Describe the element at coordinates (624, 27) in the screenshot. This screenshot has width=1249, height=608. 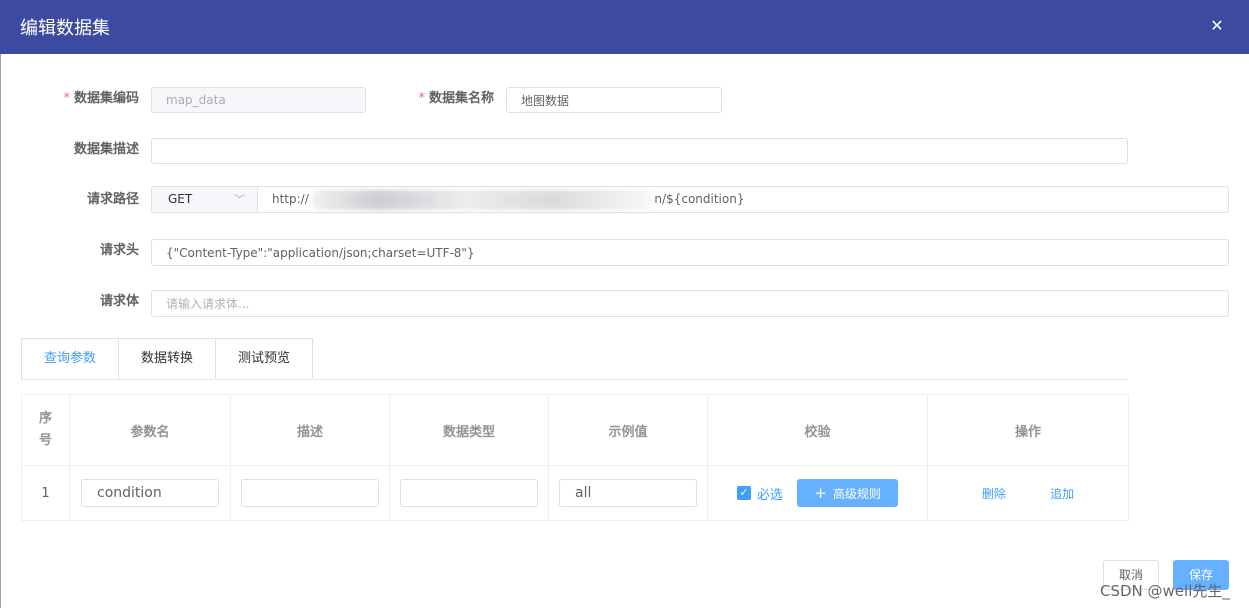
I see `dialog-header: 编辑数据集 ✕` at that location.